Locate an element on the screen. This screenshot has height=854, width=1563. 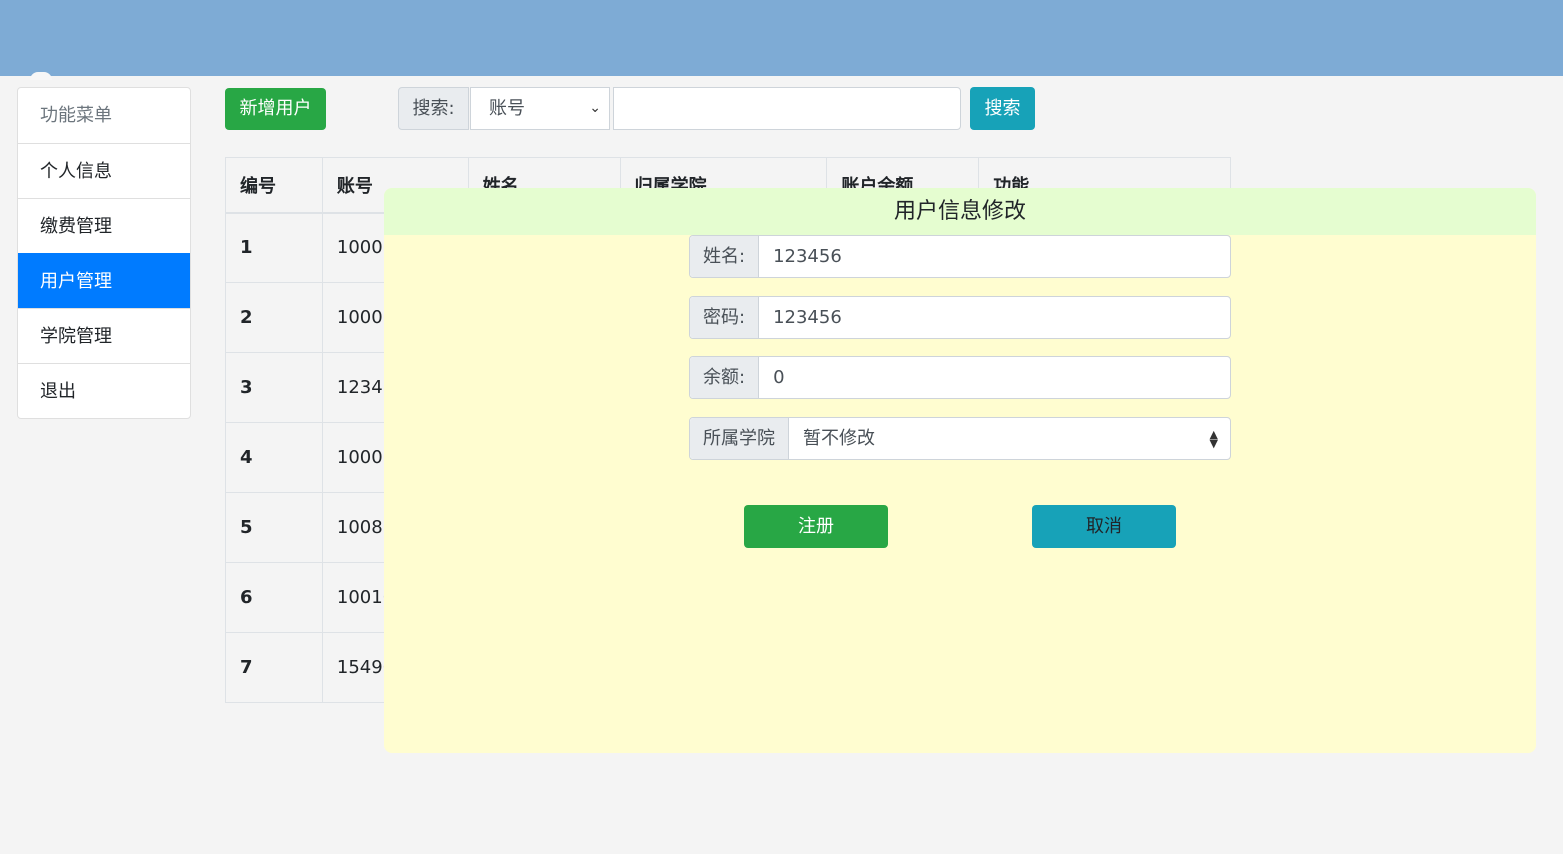
header-logo-fragment is located at coordinates (41, 76).